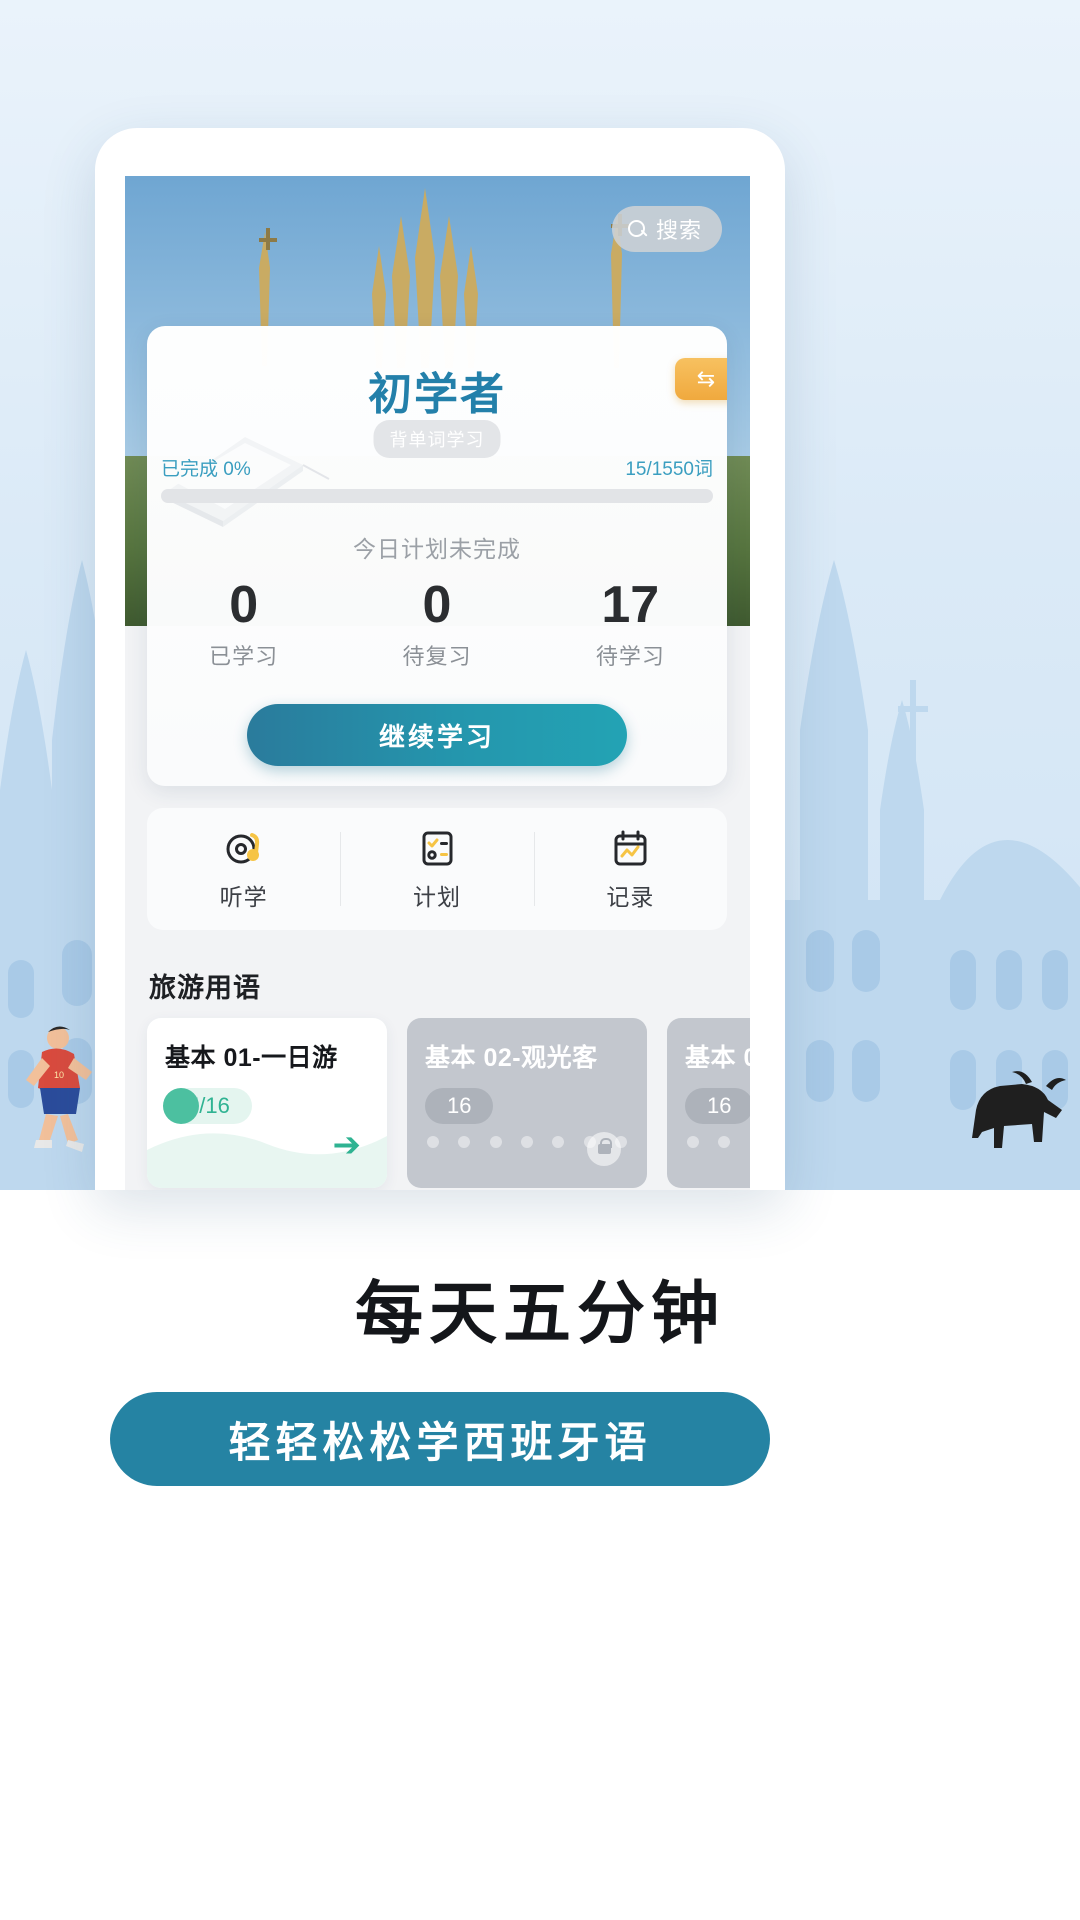  I want to click on swap-icon: ⇆, so click(706, 378).